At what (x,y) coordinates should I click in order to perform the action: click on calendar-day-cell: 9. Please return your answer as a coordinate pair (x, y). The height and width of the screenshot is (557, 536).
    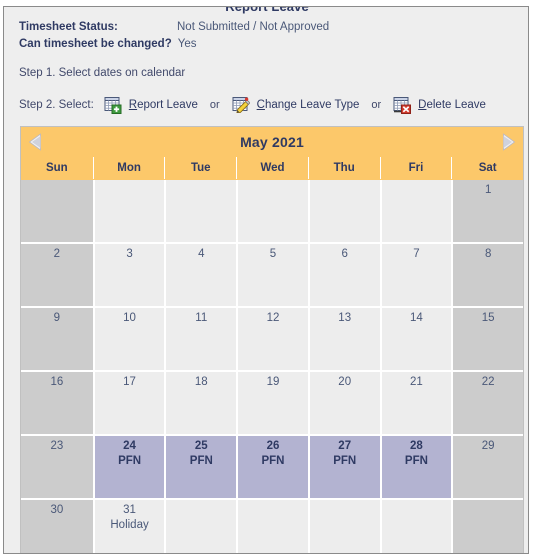
    Looking at the image, I should click on (57, 340).